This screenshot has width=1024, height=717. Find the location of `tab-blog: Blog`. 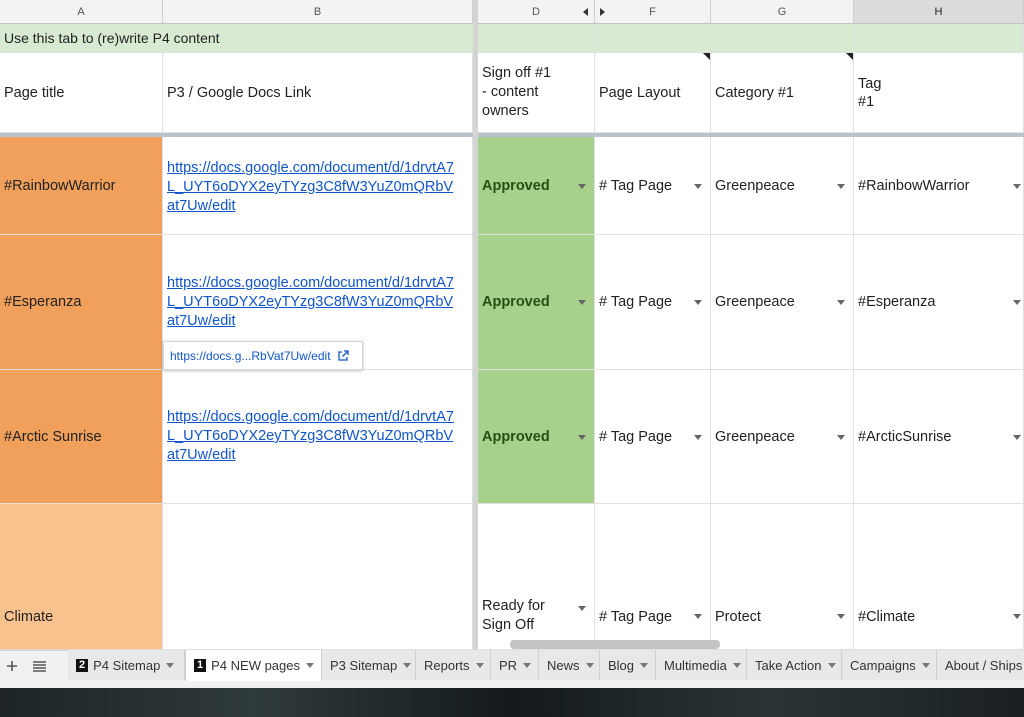

tab-blog: Blog is located at coordinates (628, 665).